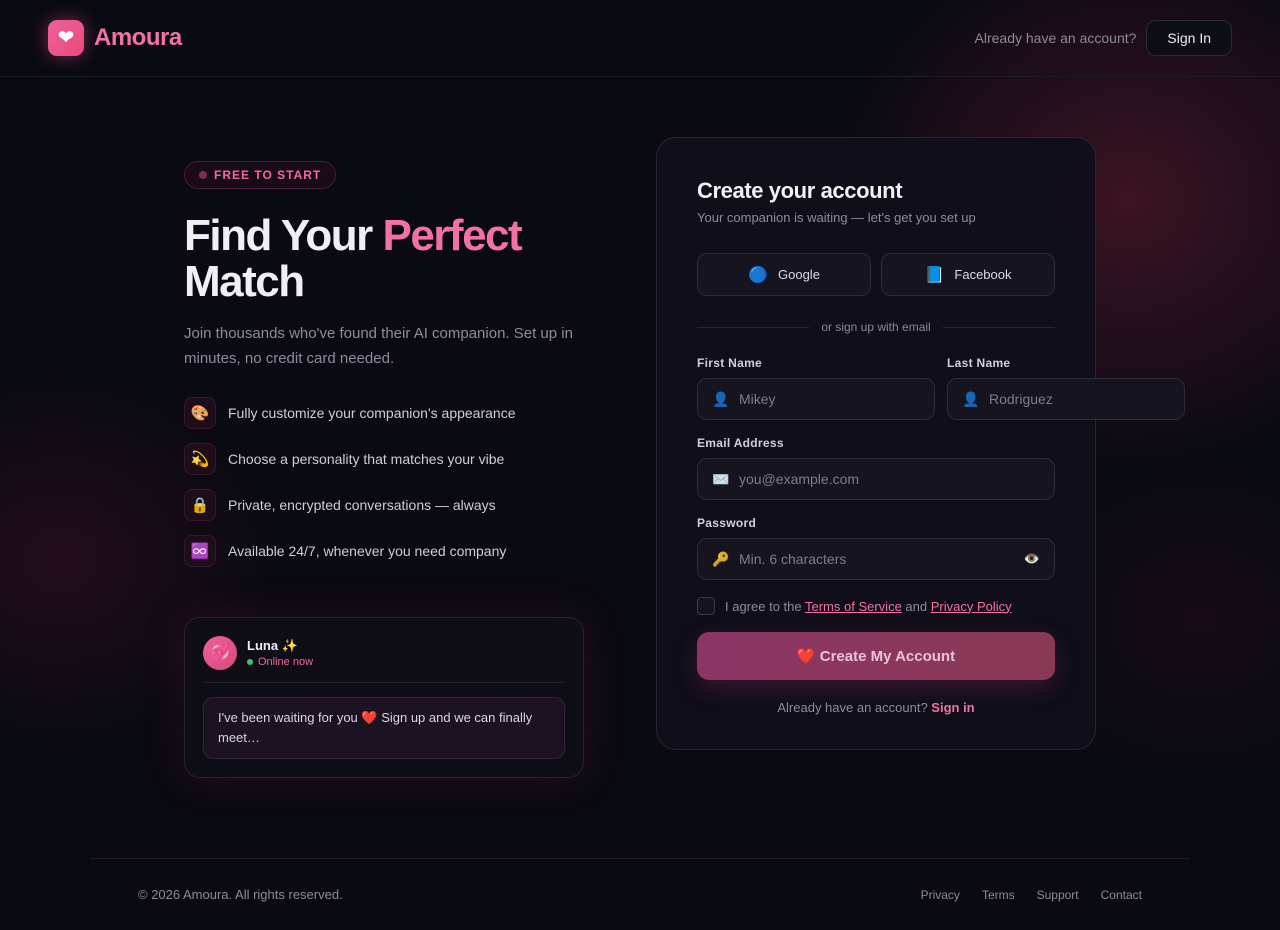 The image size is (1280, 930). I want to click on header-hint: Already have an account?, so click(1055, 38).